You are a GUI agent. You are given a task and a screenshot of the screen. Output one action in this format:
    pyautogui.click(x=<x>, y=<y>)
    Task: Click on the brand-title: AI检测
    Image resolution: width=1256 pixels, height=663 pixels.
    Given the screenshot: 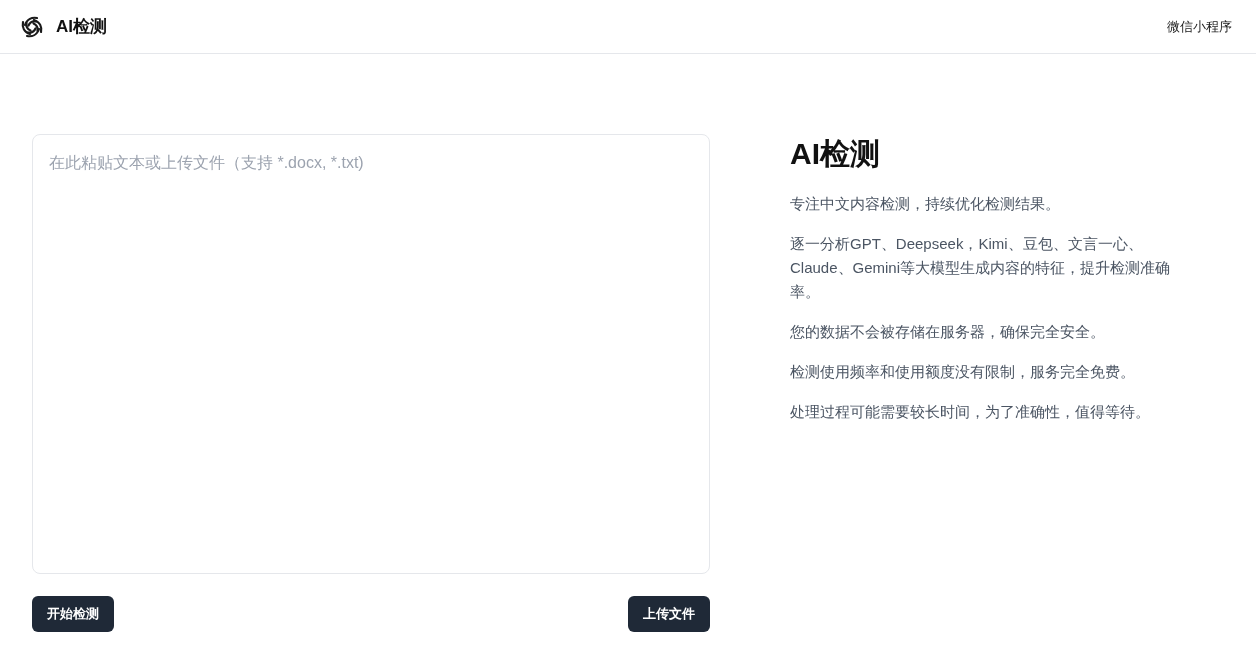 What is the action you would take?
    pyautogui.click(x=81, y=27)
    